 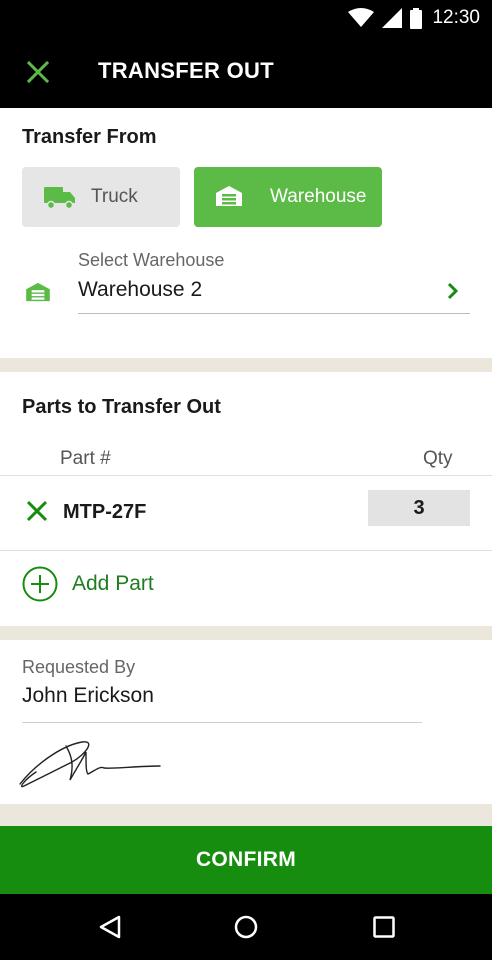 What do you see at coordinates (246, 860) in the screenshot?
I see `confirm-button: CONFIRM` at bounding box center [246, 860].